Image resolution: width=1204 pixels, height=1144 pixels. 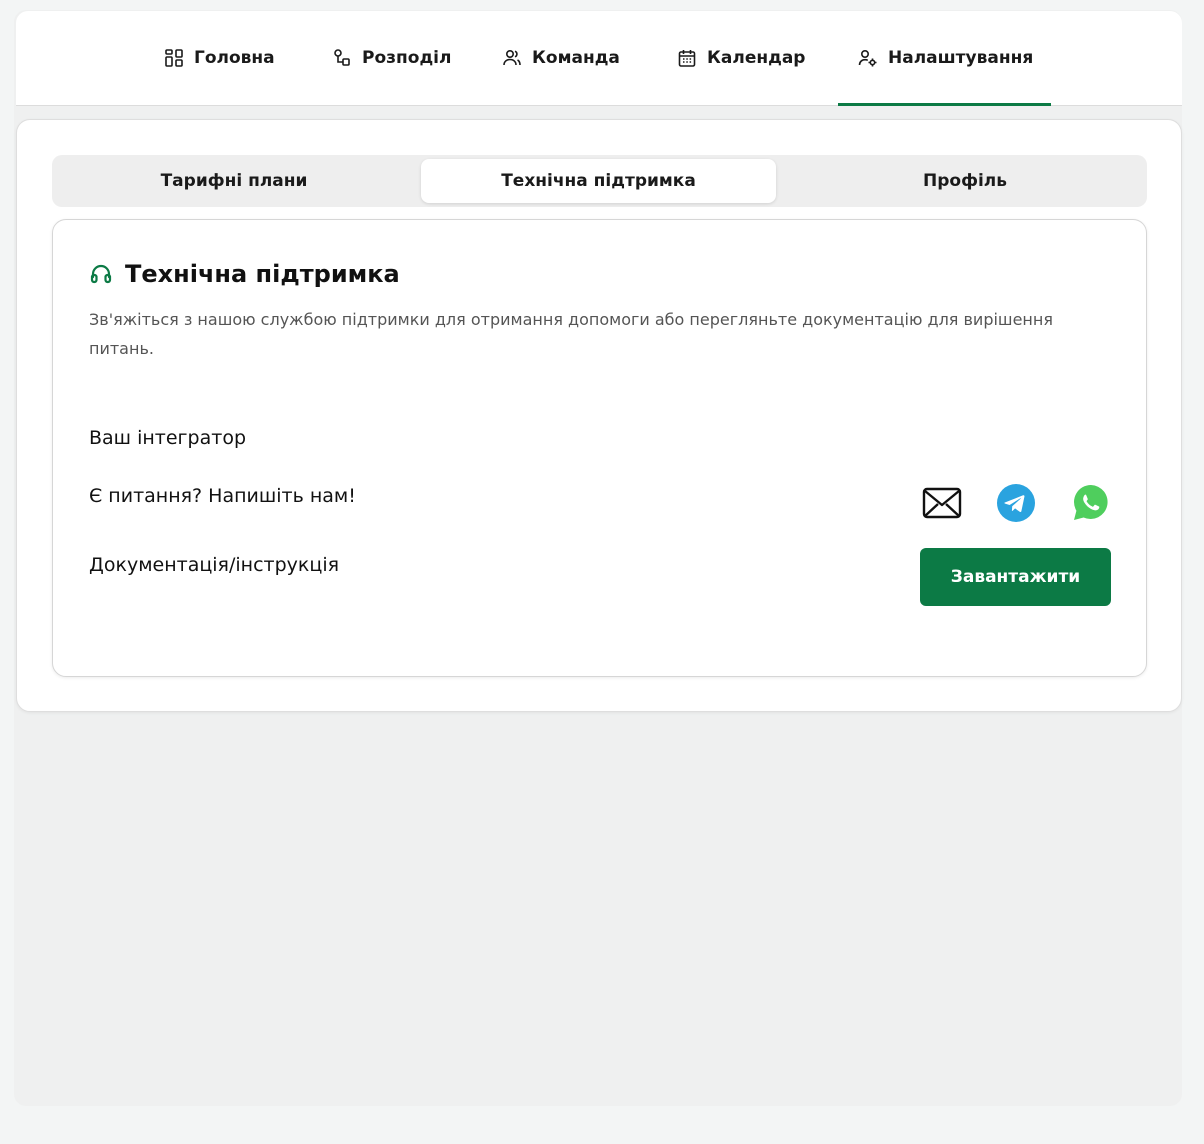 What do you see at coordinates (687, 58) in the screenshot?
I see `calendar-icon` at bounding box center [687, 58].